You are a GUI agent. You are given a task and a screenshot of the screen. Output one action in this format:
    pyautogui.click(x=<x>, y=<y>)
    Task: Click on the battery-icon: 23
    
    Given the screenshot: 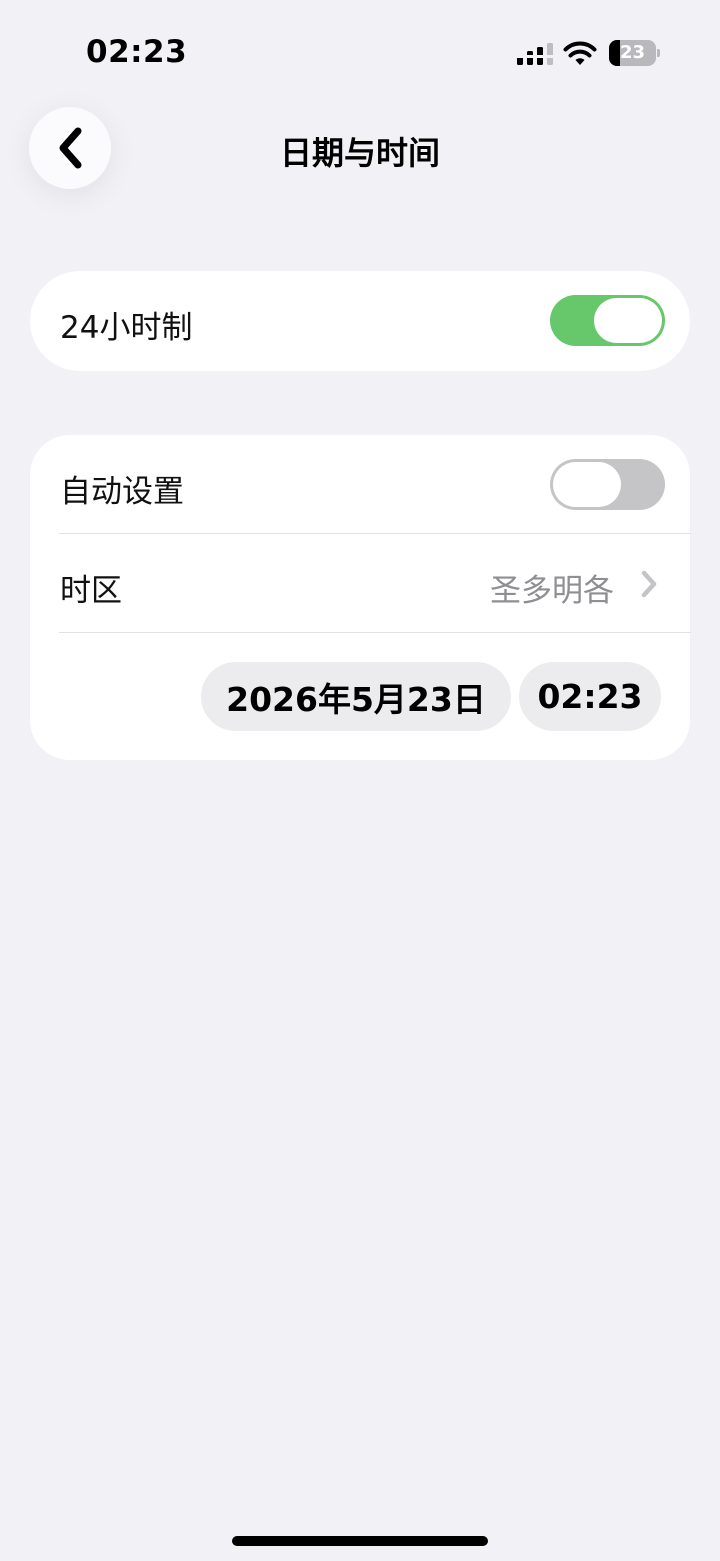 What is the action you would take?
    pyautogui.click(x=635, y=53)
    